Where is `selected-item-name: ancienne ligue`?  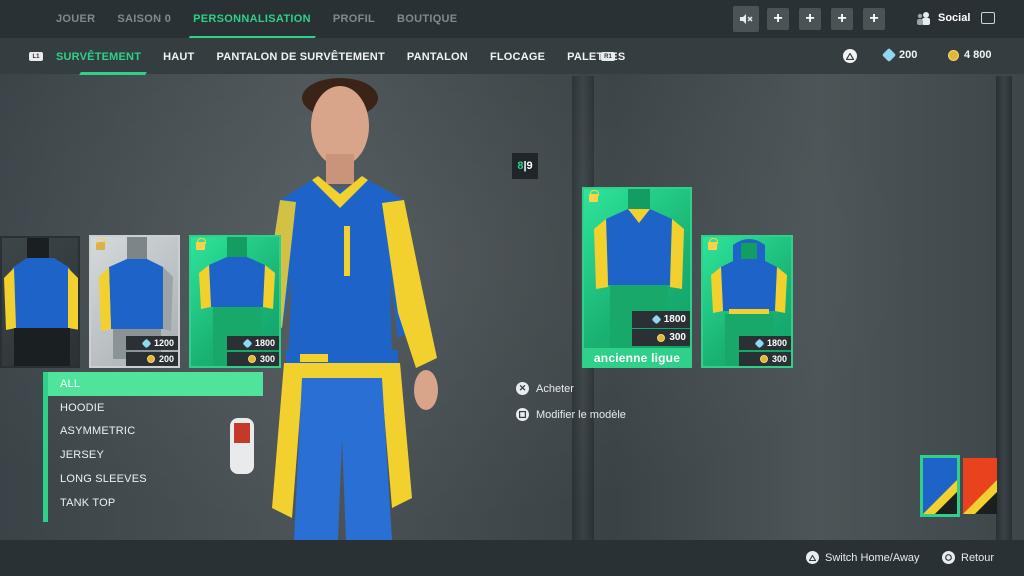 selected-item-name: ancienne ligue is located at coordinates (637, 358).